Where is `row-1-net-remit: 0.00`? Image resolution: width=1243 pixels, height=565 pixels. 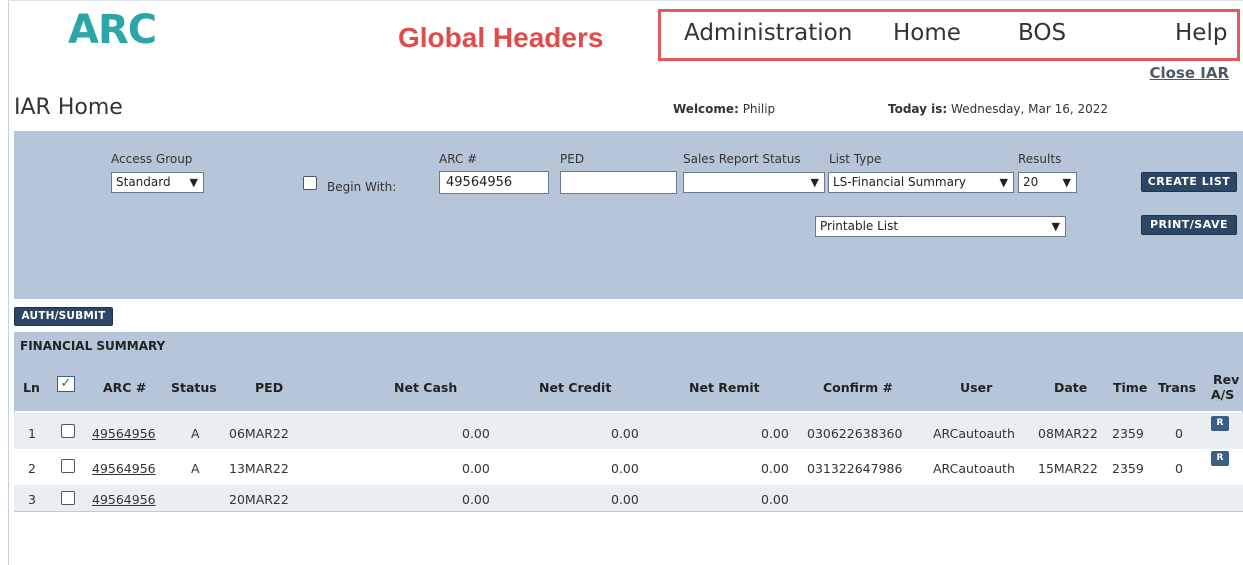 row-1-net-remit: 0.00 is located at coordinates (775, 433).